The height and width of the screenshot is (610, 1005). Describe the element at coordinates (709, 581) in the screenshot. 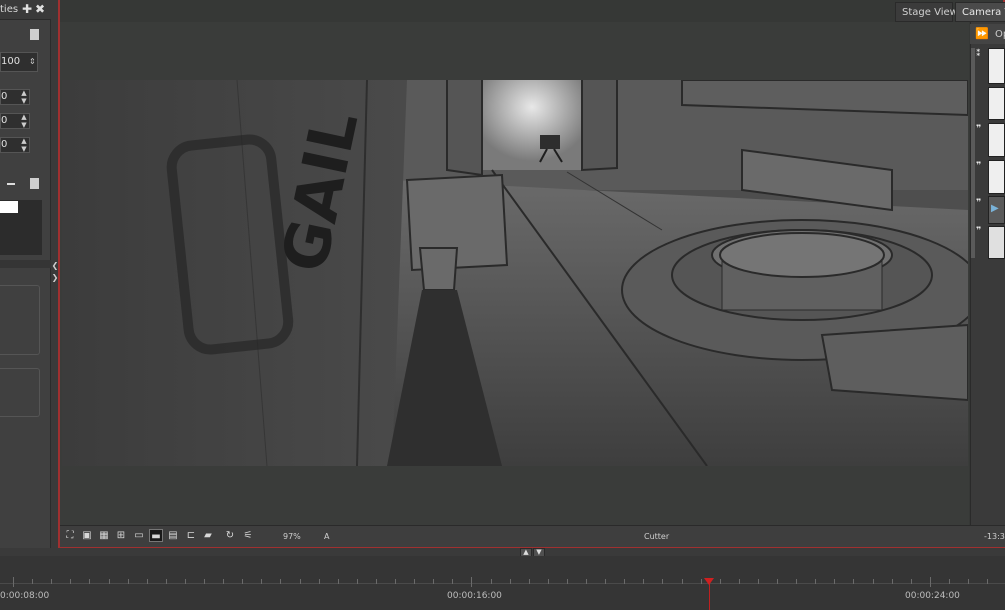

I see `playhead-marker-icon` at that location.